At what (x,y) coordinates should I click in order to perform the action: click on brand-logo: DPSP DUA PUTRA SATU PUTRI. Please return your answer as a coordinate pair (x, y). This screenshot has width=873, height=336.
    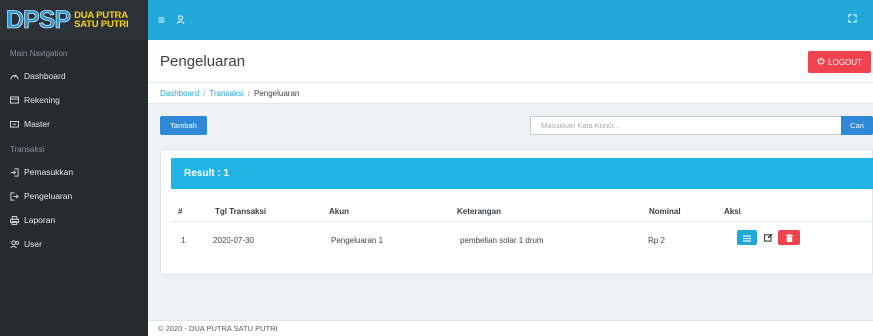
    Looking at the image, I should click on (74, 20).